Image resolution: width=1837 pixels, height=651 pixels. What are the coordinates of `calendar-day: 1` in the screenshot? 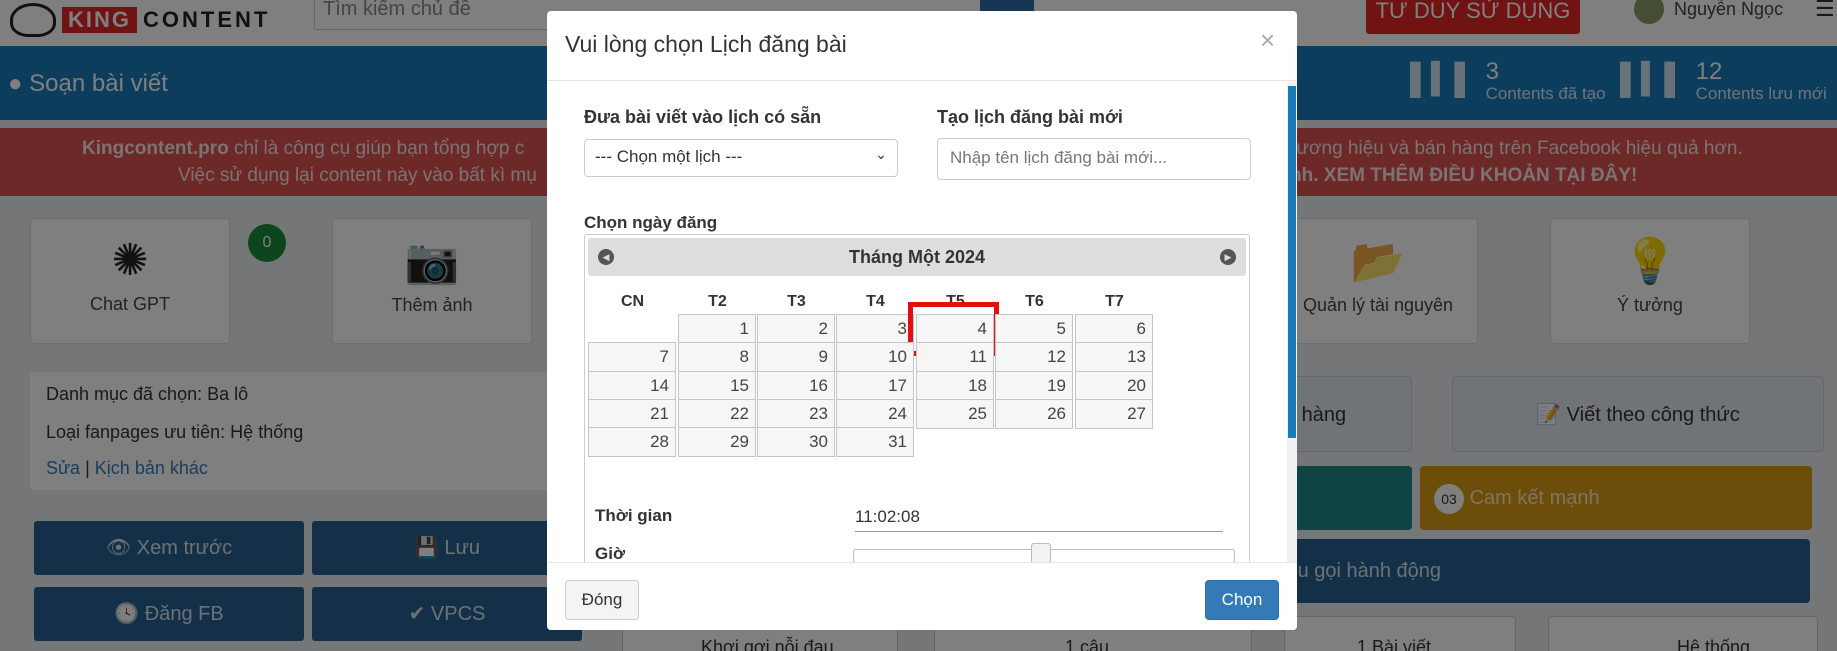 It's located at (717, 329).